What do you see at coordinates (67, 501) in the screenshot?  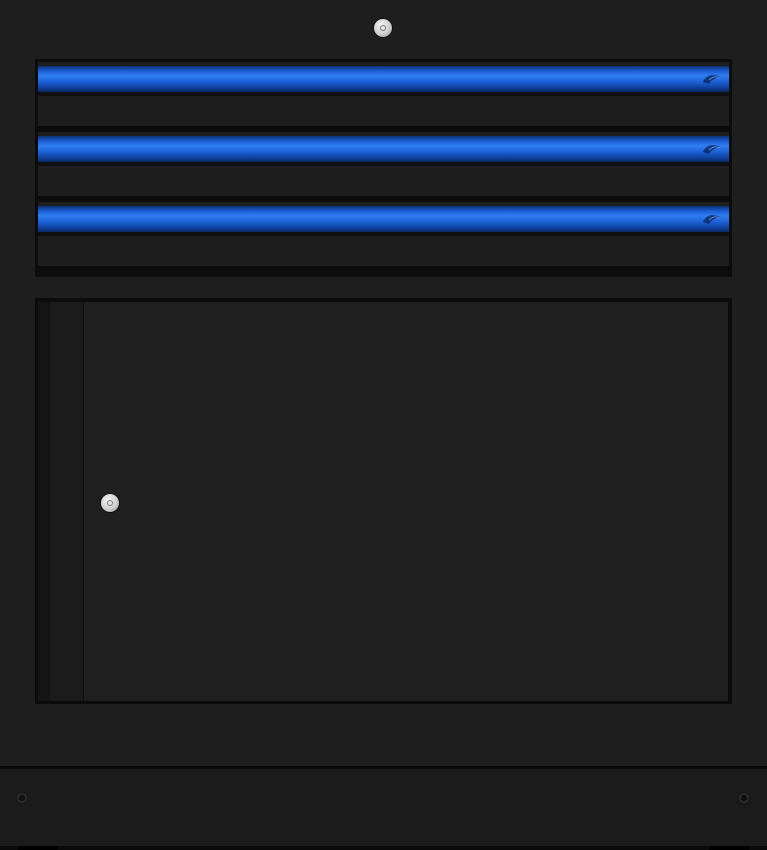 I see `door-hinge-panel` at bounding box center [67, 501].